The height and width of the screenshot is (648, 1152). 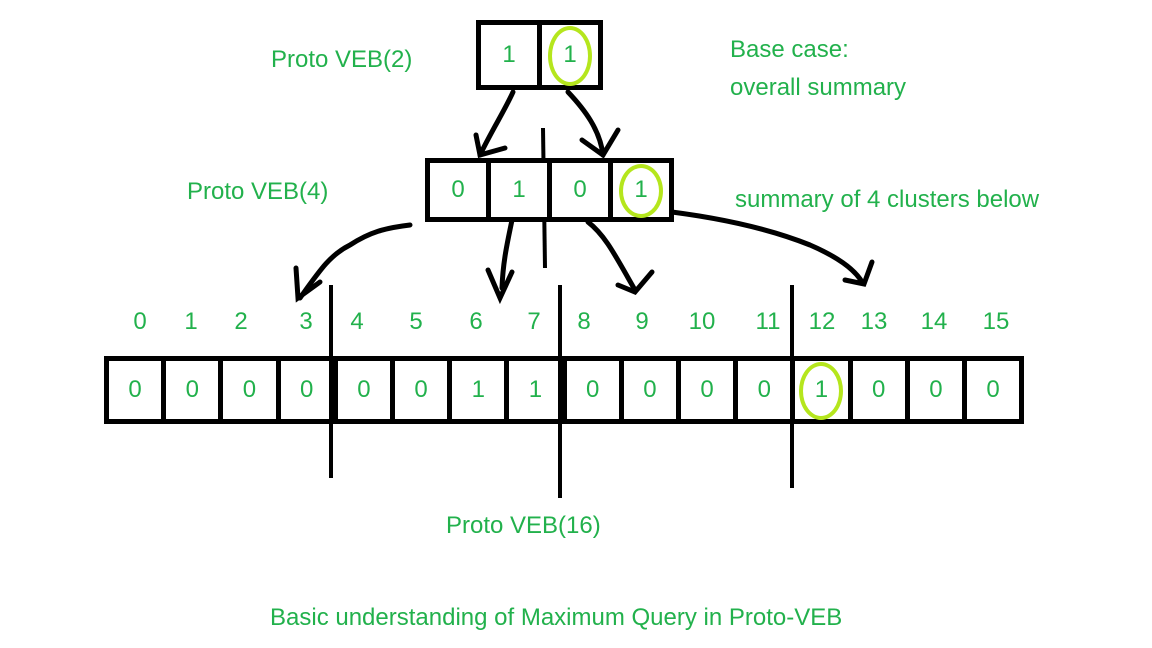 I want to click on index-label: 7, so click(x=534, y=321).